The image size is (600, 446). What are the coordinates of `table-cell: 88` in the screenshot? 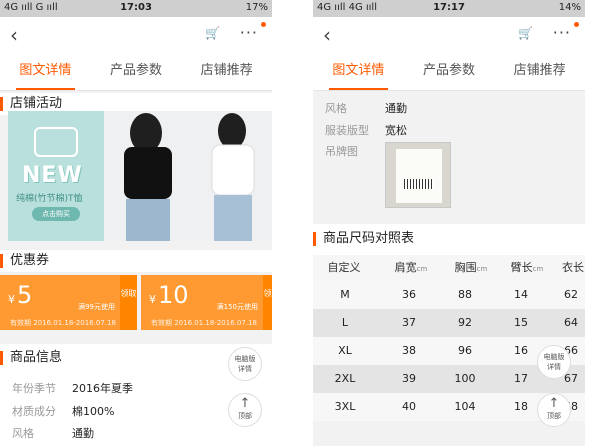 It's located at (465, 294).